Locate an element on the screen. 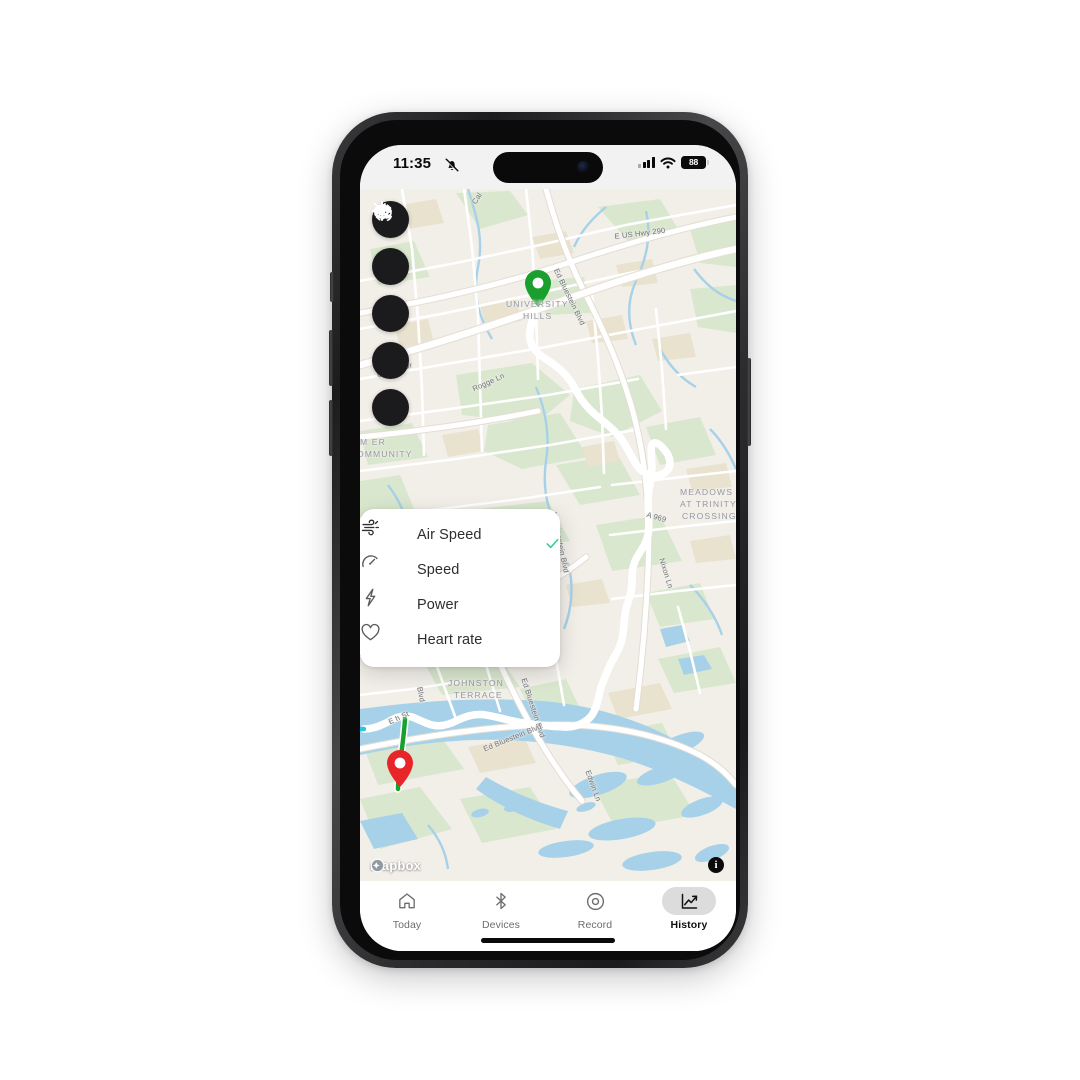 This screenshot has height=1080, width=1080. map-controls: 3D is located at coordinates (390, 313).